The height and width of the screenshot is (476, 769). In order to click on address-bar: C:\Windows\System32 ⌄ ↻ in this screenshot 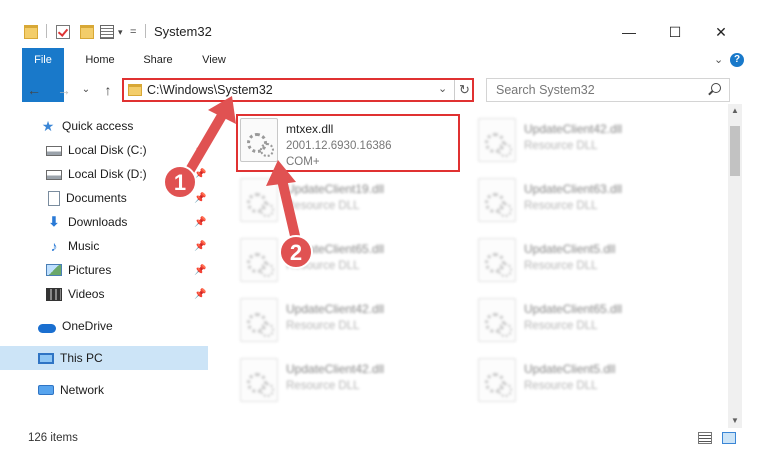, I will do `click(298, 90)`.